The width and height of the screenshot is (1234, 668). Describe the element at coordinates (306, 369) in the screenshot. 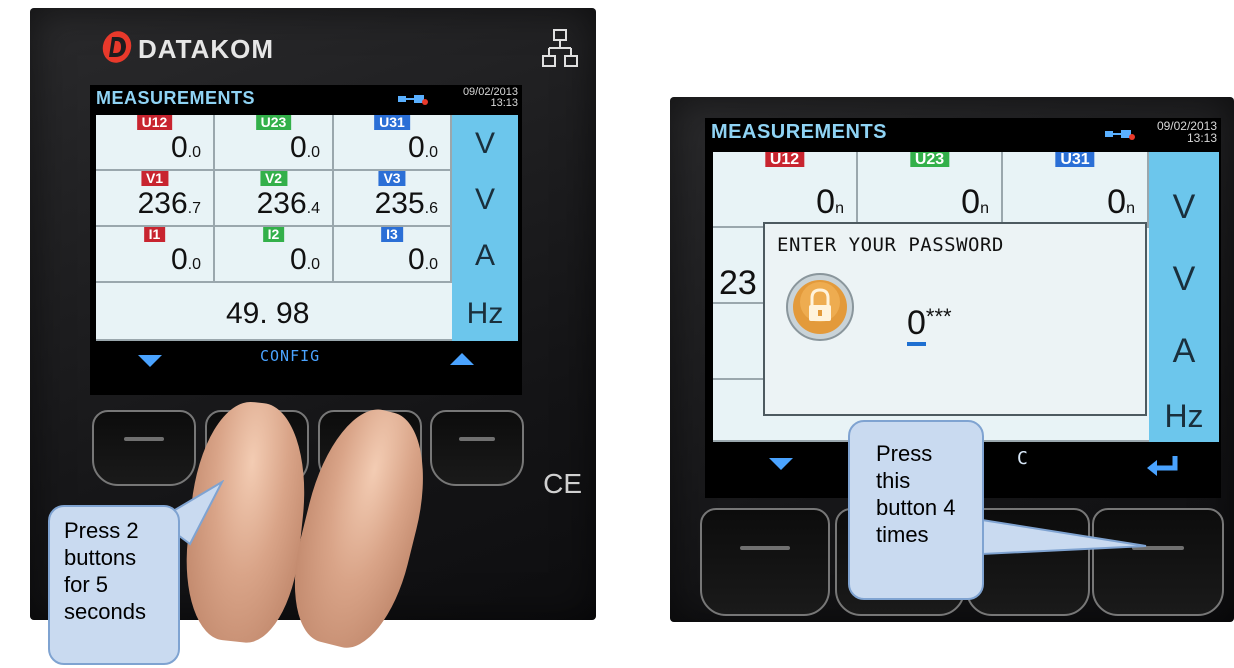

I see `softkey-bar: CONFIG` at that location.